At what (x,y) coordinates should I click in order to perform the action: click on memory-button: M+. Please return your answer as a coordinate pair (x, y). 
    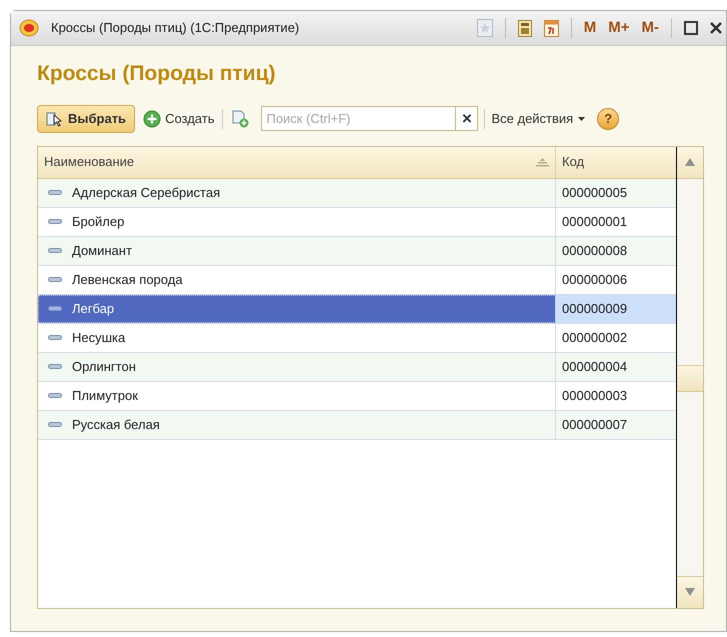
    Looking at the image, I should click on (619, 28).